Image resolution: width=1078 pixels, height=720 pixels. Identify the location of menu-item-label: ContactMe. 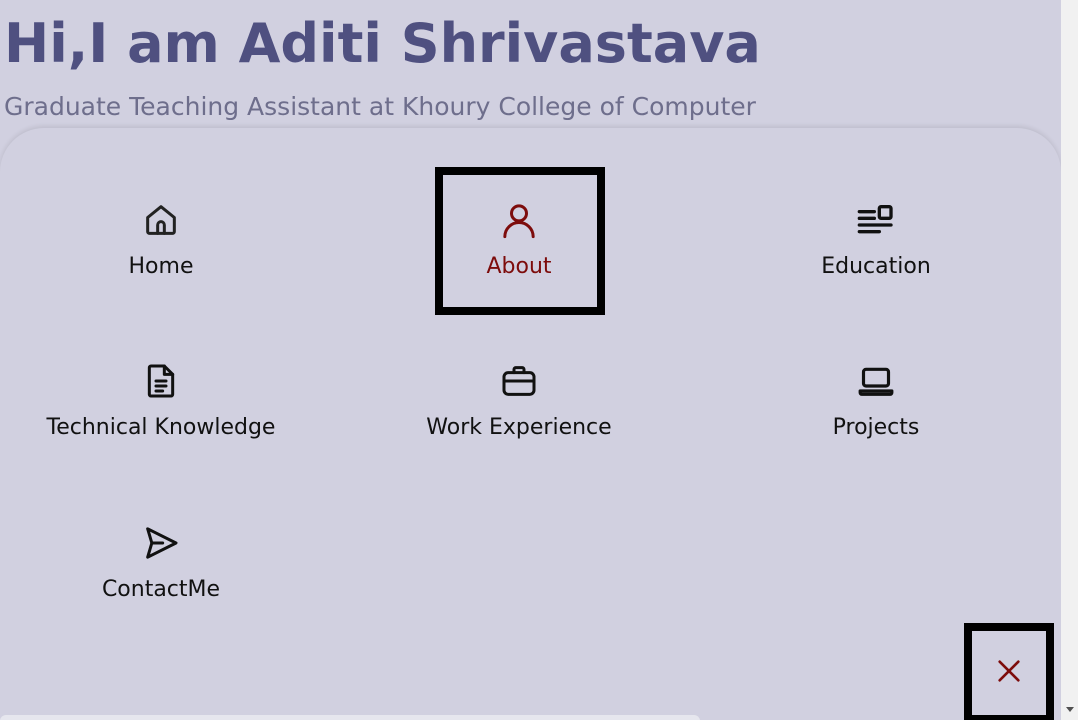
(161, 589).